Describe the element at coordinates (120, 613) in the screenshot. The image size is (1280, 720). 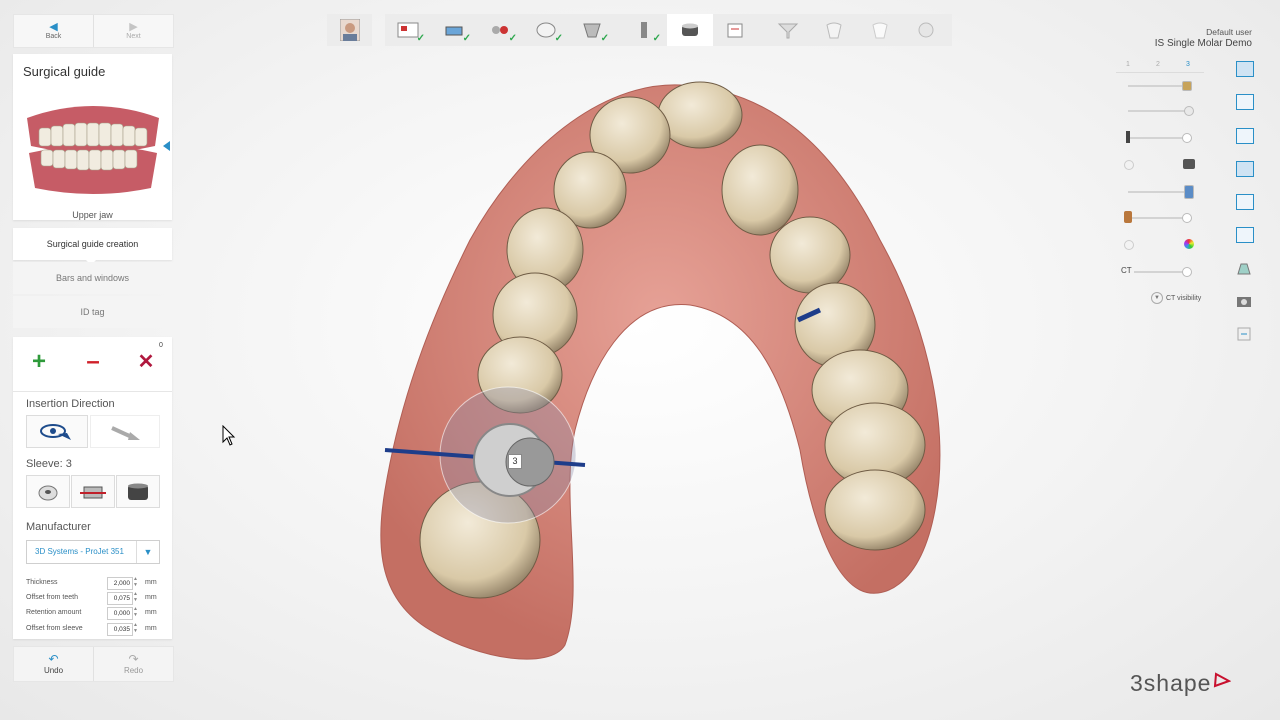
I see `param-input: 0,000` at that location.